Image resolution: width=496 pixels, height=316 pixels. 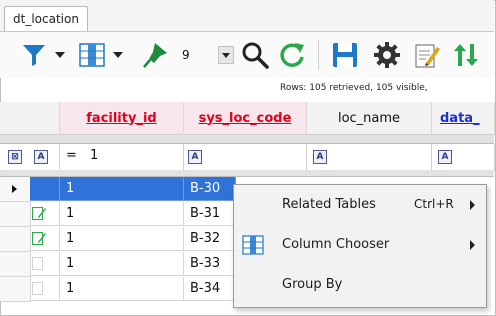 I want to click on column-header-data: data_, so click(x=463, y=118).